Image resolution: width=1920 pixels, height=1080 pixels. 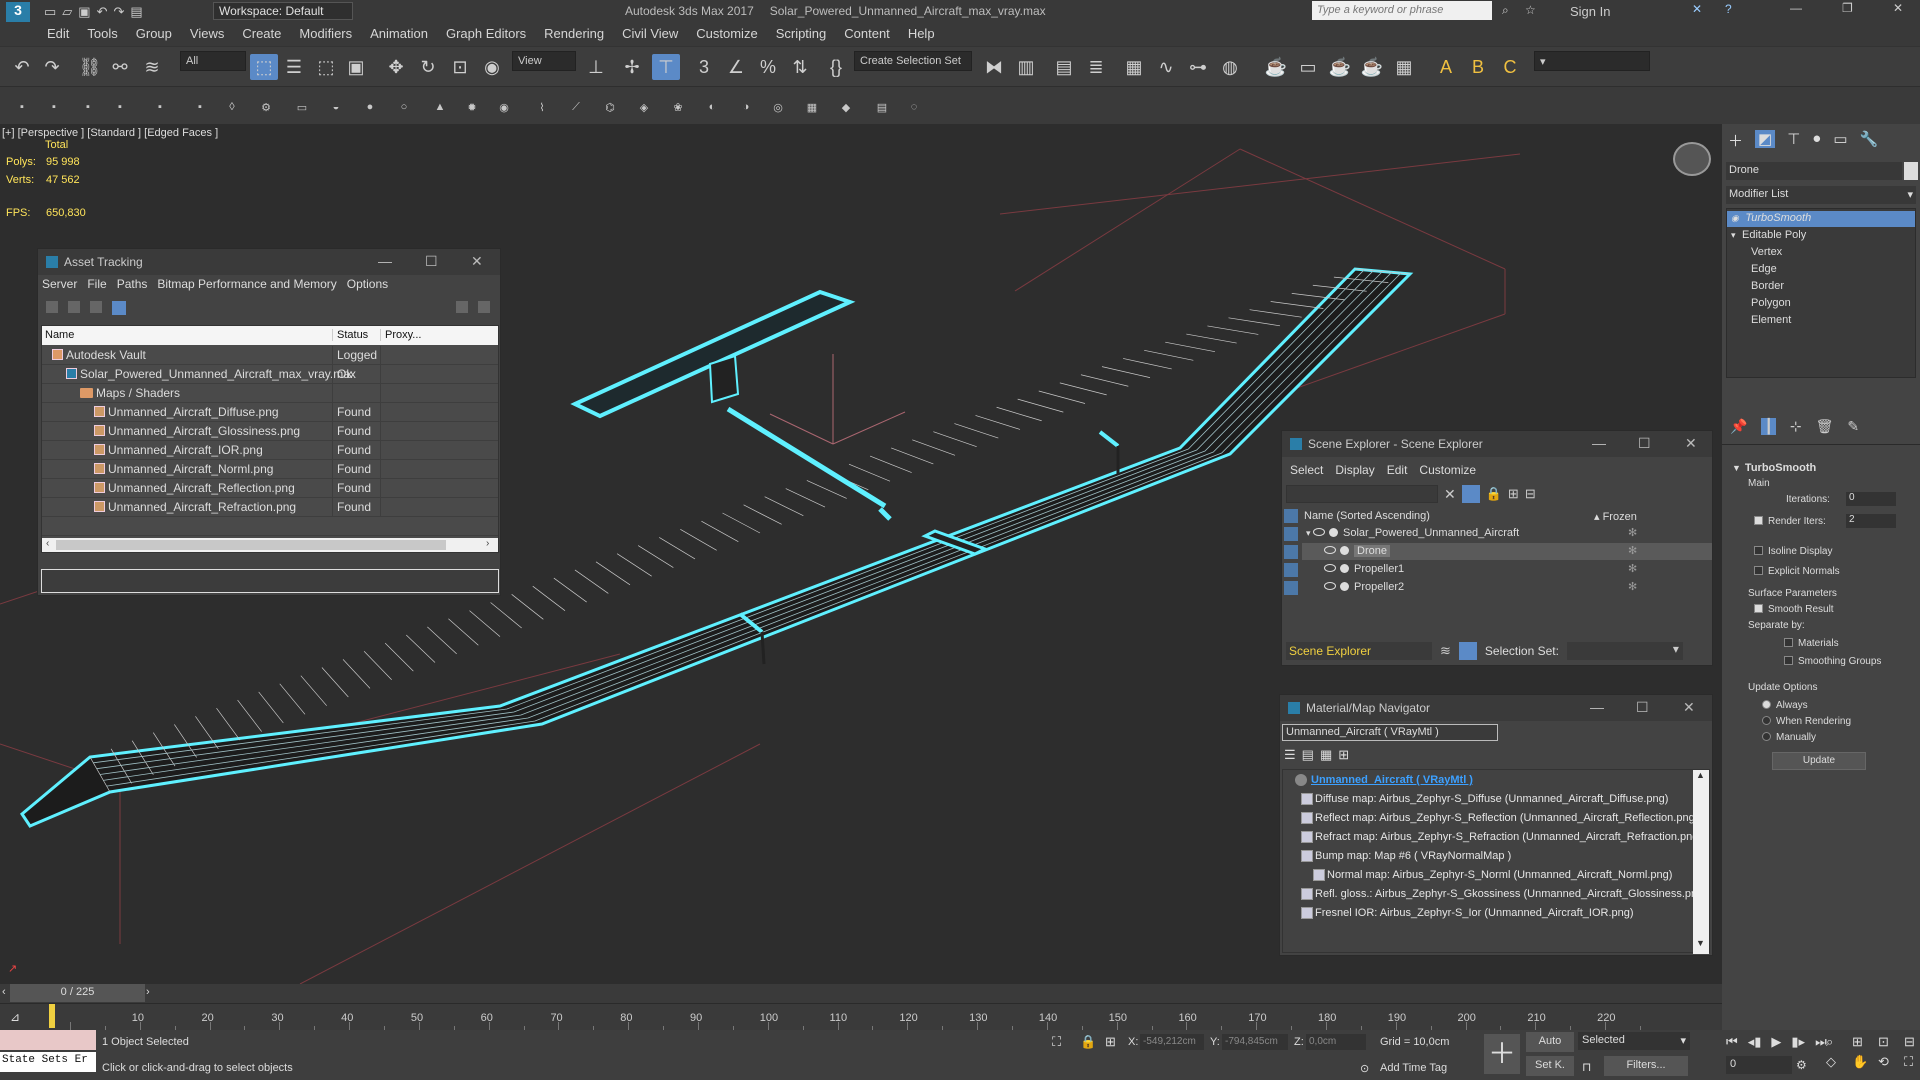 What do you see at coordinates (867, 31) in the screenshot?
I see `menu-content: Content` at bounding box center [867, 31].